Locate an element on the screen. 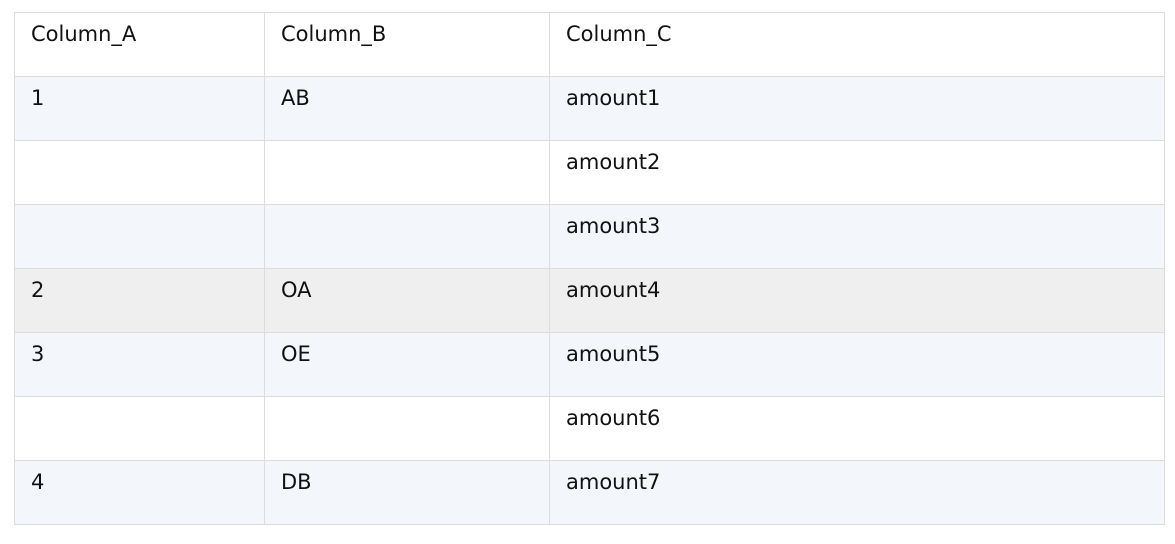  header-column-b: Column_B is located at coordinates (407, 44).